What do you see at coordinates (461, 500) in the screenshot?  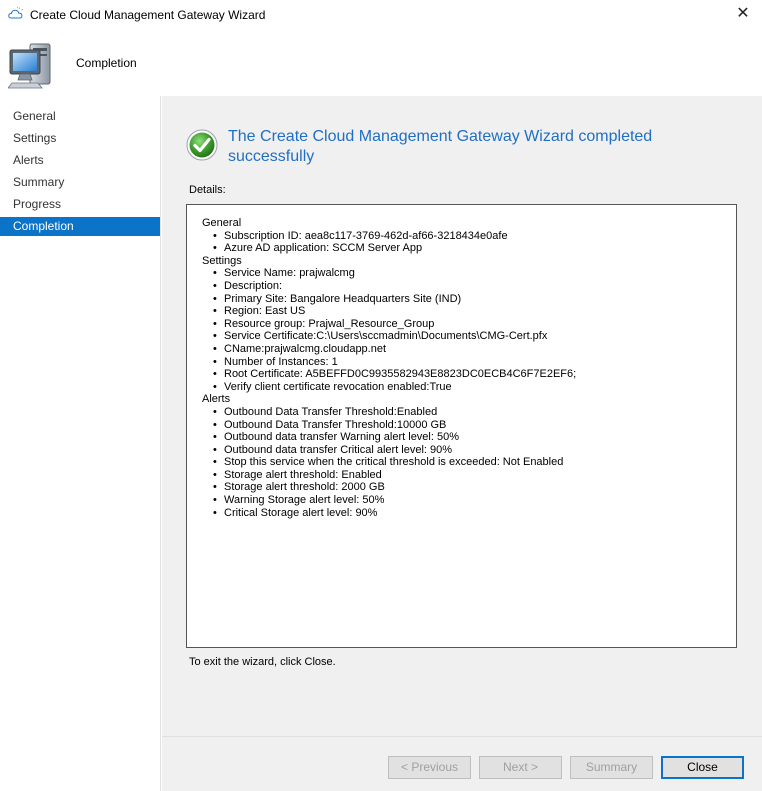 I see `list-item: Warning Storage alert level: 50%` at bounding box center [461, 500].